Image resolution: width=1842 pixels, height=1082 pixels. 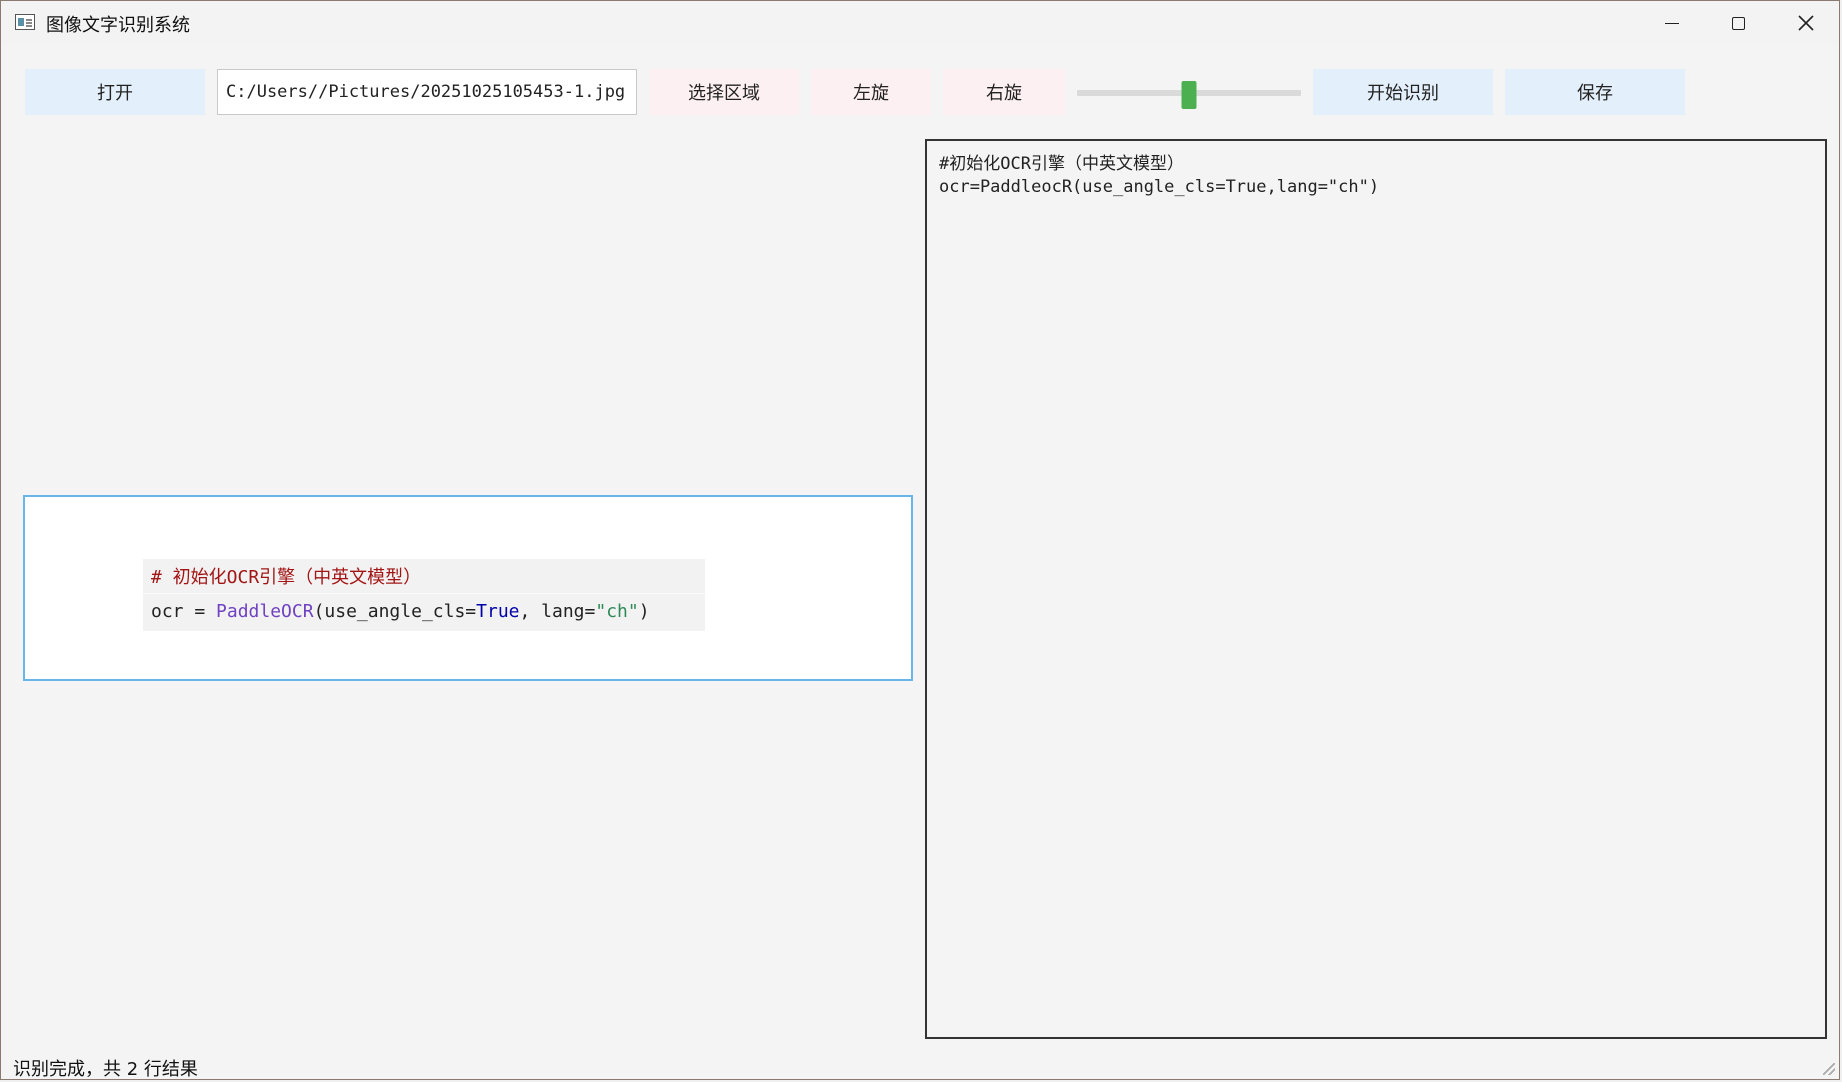 I want to click on close-icon, so click(x=1806, y=23).